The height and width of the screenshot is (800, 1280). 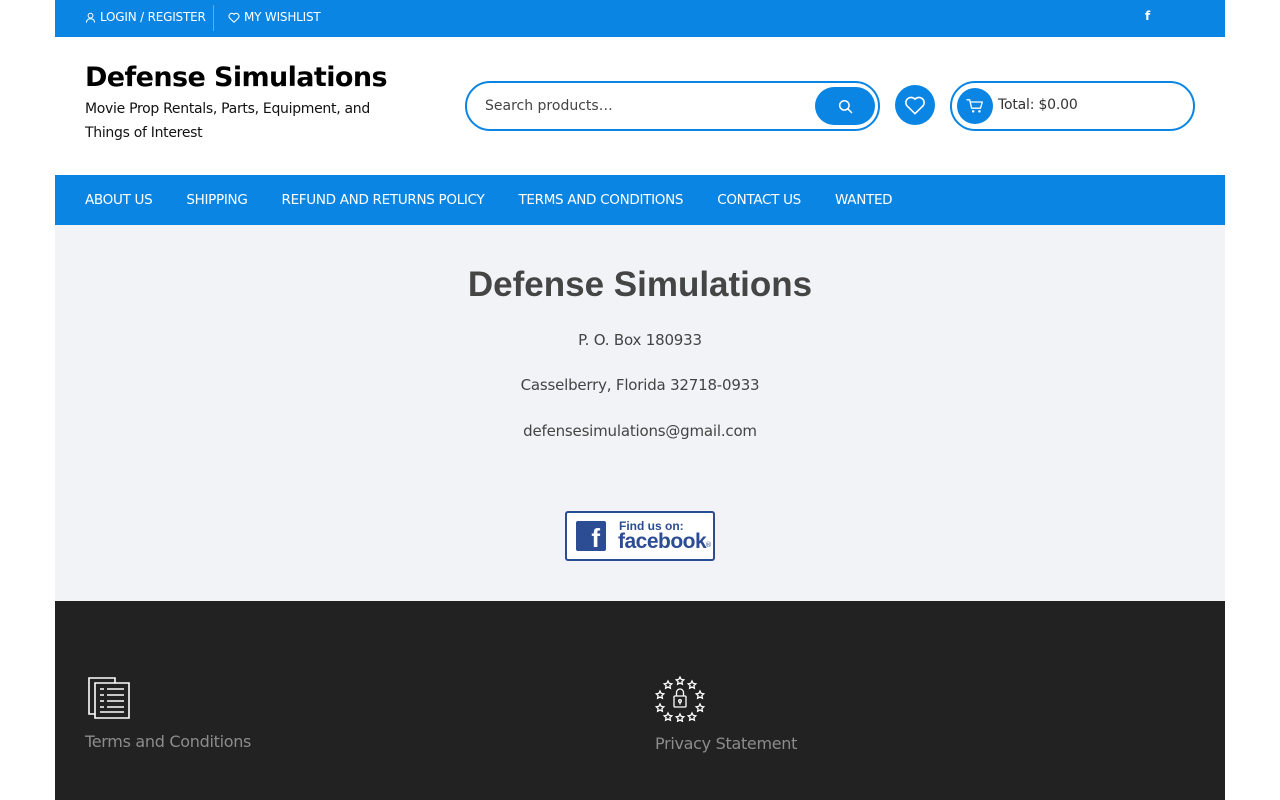 What do you see at coordinates (640, 340) in the screenshot?
I see `address-line-1: P. O. Box 180933` at bounding box center [640, 340].